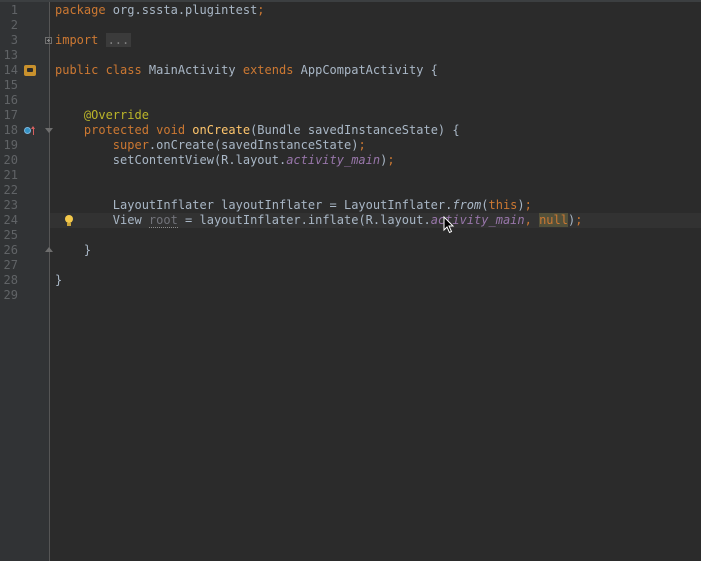 This screenshot has height=561, width=701. I want to click on gutter-line-2: 2, so click(24, 25).